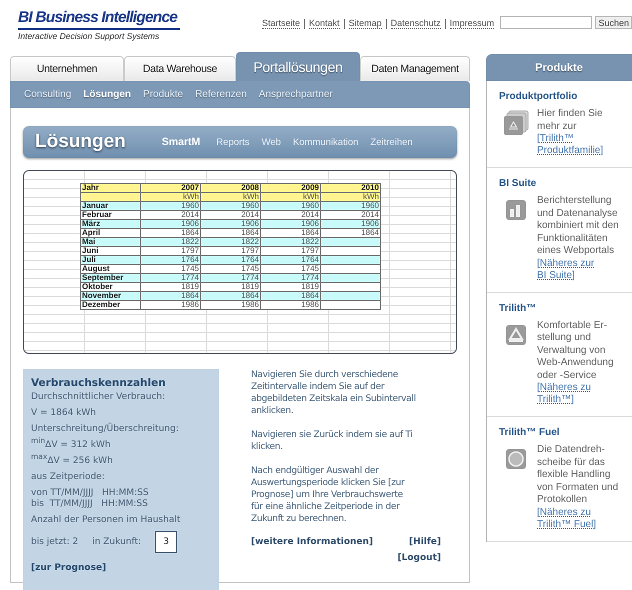 The width and height of the screenshot is (632, 590). Describe the element at coordinates (570, 145) in the screenshot. I see `product-link: [Trilith™ Produktfamilie]` at that location.